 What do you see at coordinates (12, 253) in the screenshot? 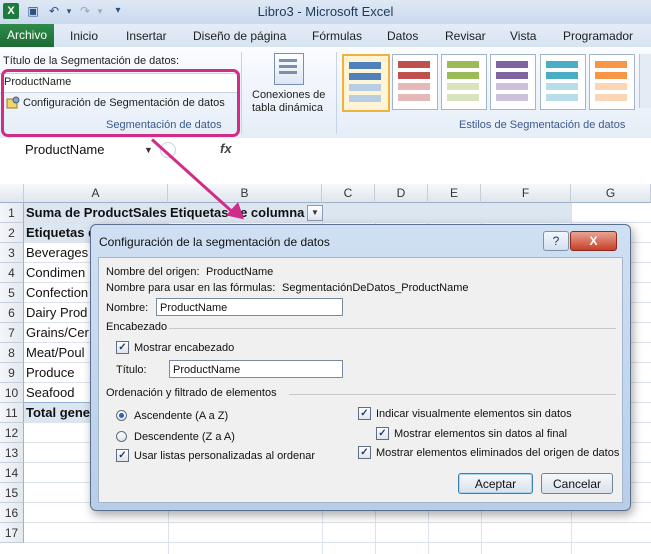
I see `row-header: 3` at bounding box center [12, 253].